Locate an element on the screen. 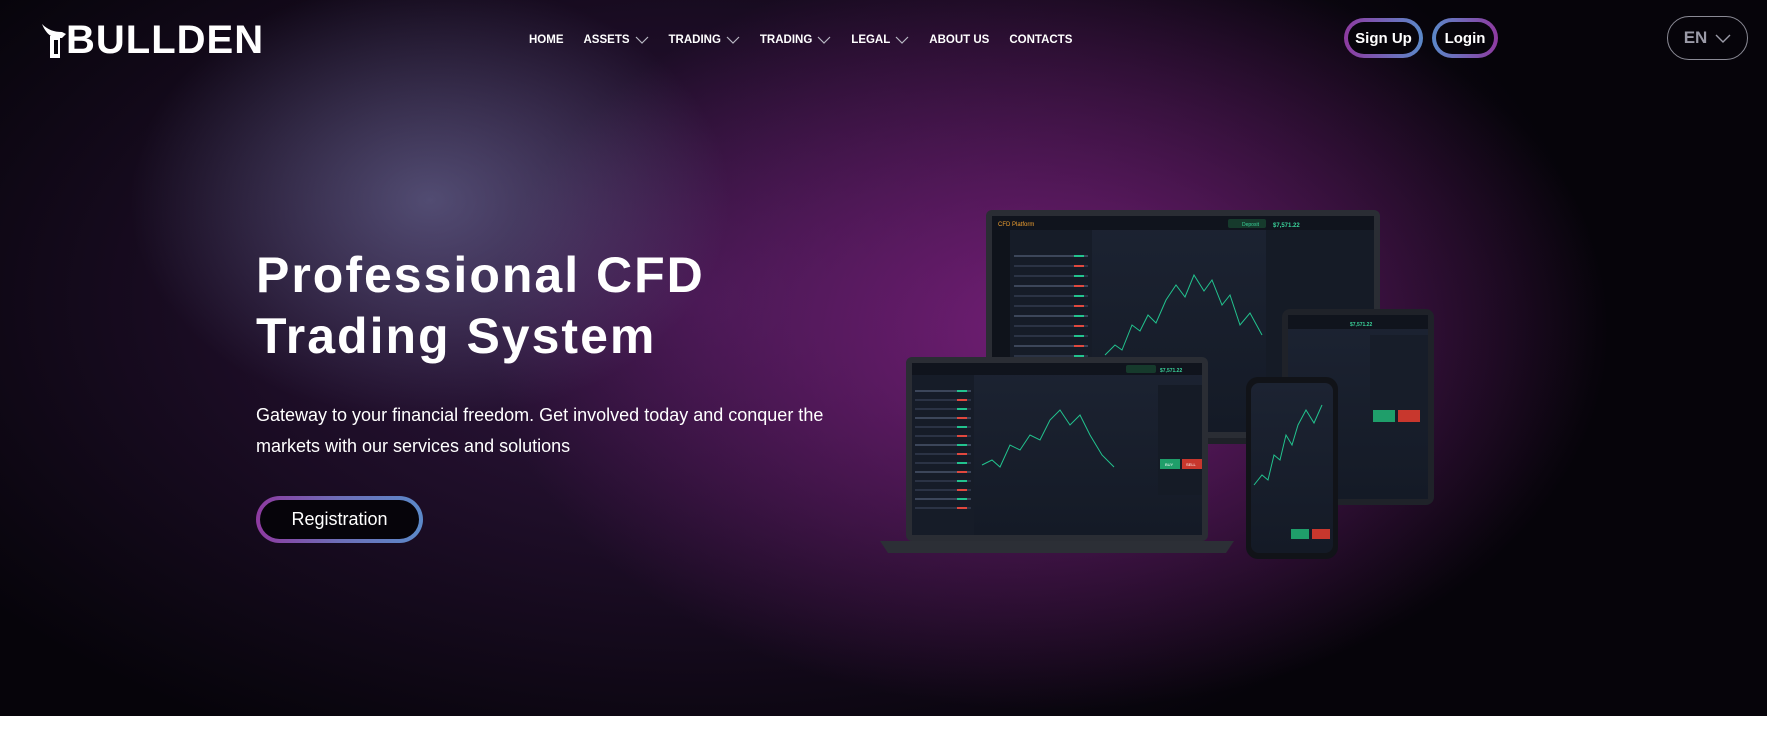 The width and height of the screenshot is (1767, 747). hero-title-line-2: Trading System is located at coordinates (456, 336).